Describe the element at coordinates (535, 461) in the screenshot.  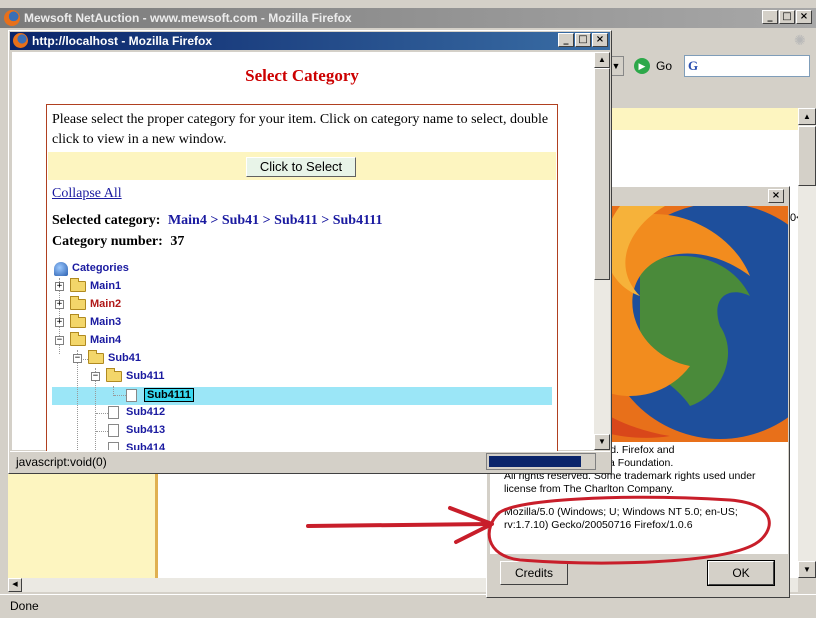
I see `progress-fill` at that location.